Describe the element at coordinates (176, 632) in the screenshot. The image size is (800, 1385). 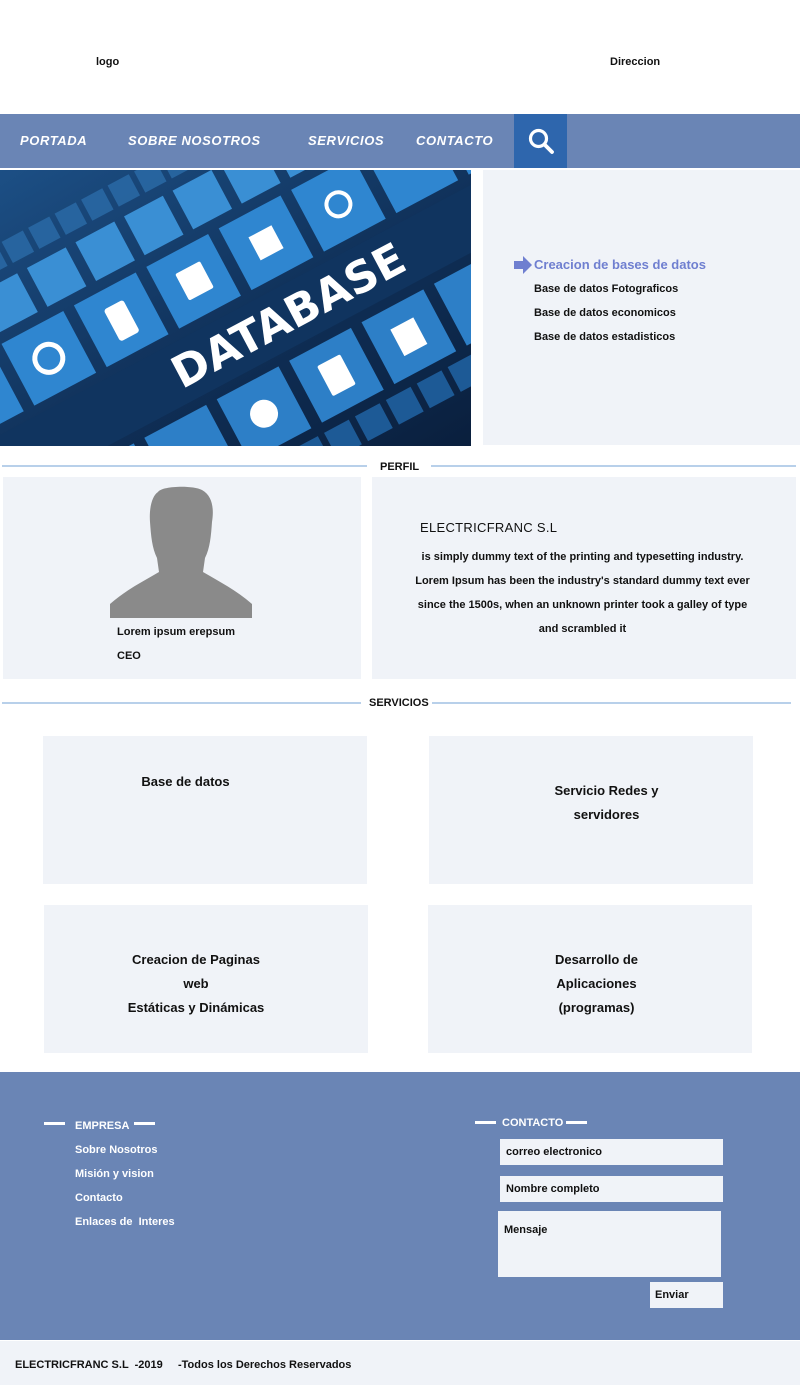
I see `person-name: Lorem ipsum erepsum` at that location.